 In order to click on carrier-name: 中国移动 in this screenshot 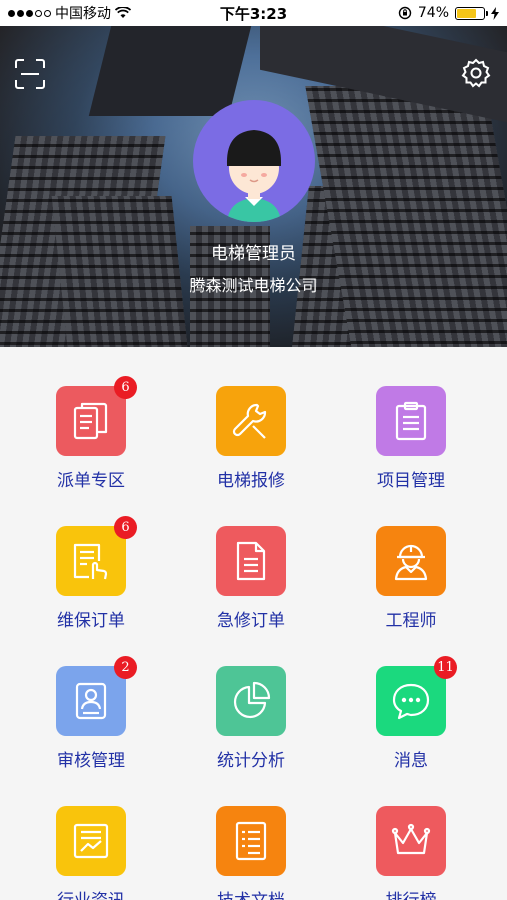, I will do `click(83, 14)`.